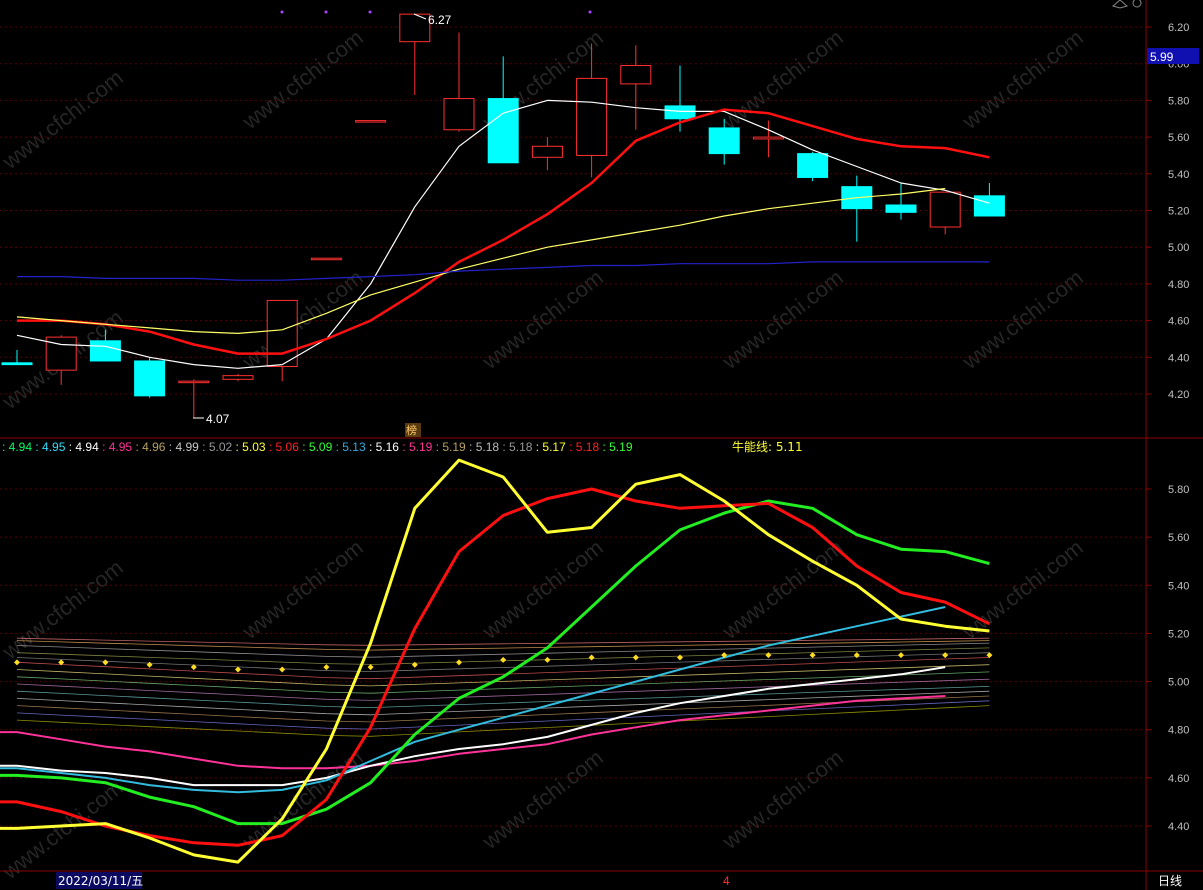 The width and height of the screenshot is (1203, 890). Describe the element at coordinates (1178, 490) in the screenshot. I see `indicator-tick-label: 5.80` at that location.